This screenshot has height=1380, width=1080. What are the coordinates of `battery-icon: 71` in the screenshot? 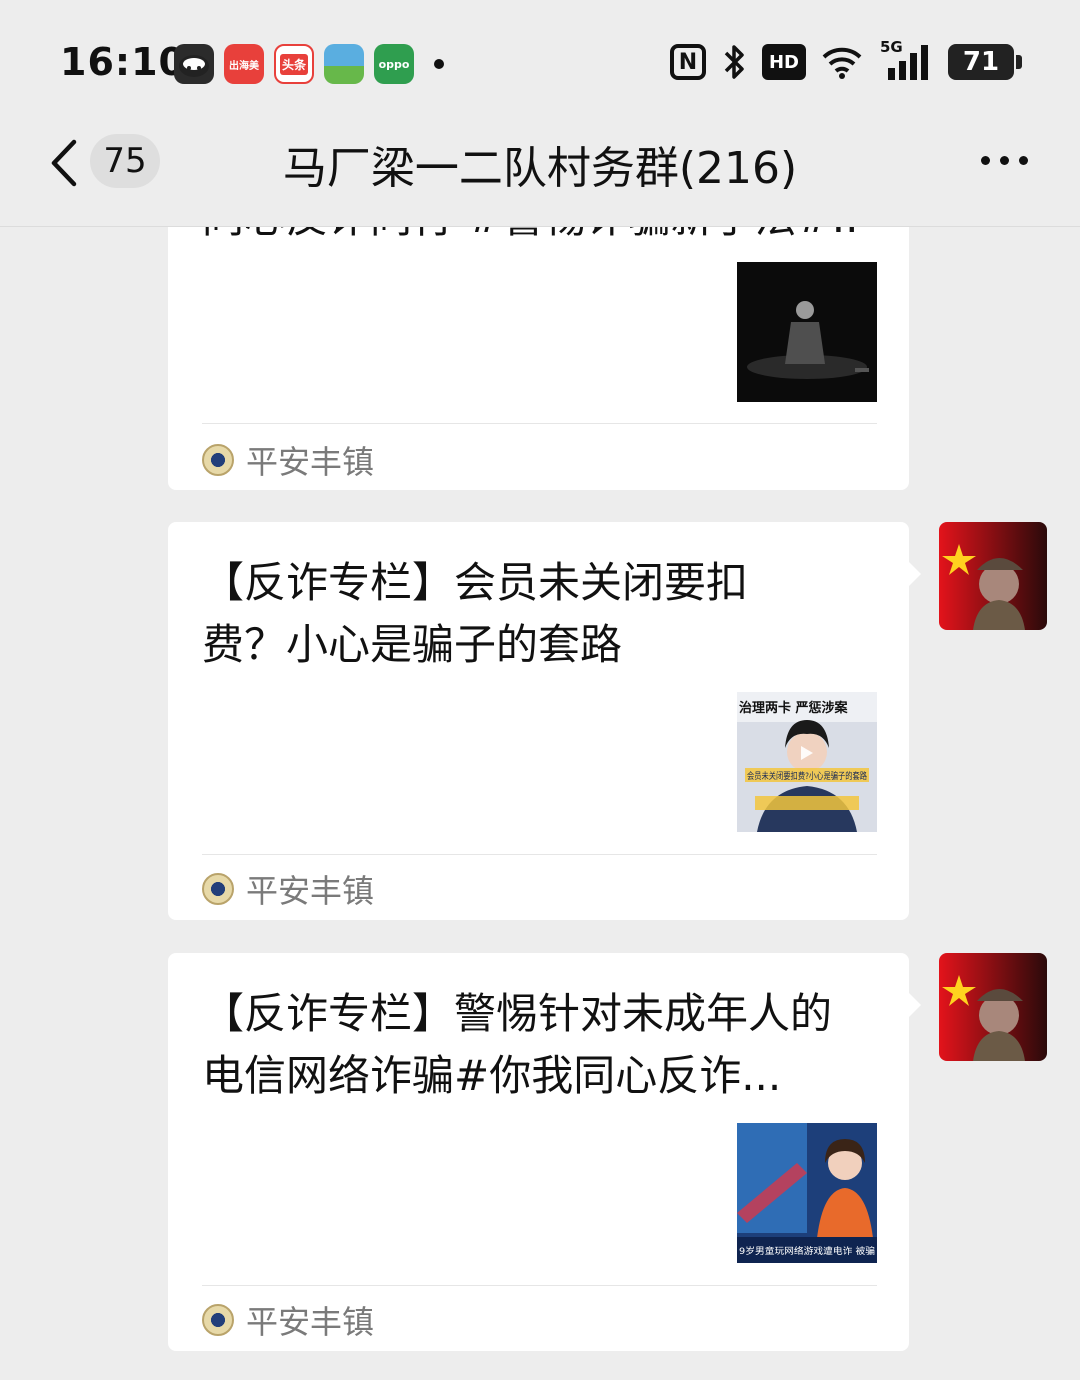 It's located at (985, 62).